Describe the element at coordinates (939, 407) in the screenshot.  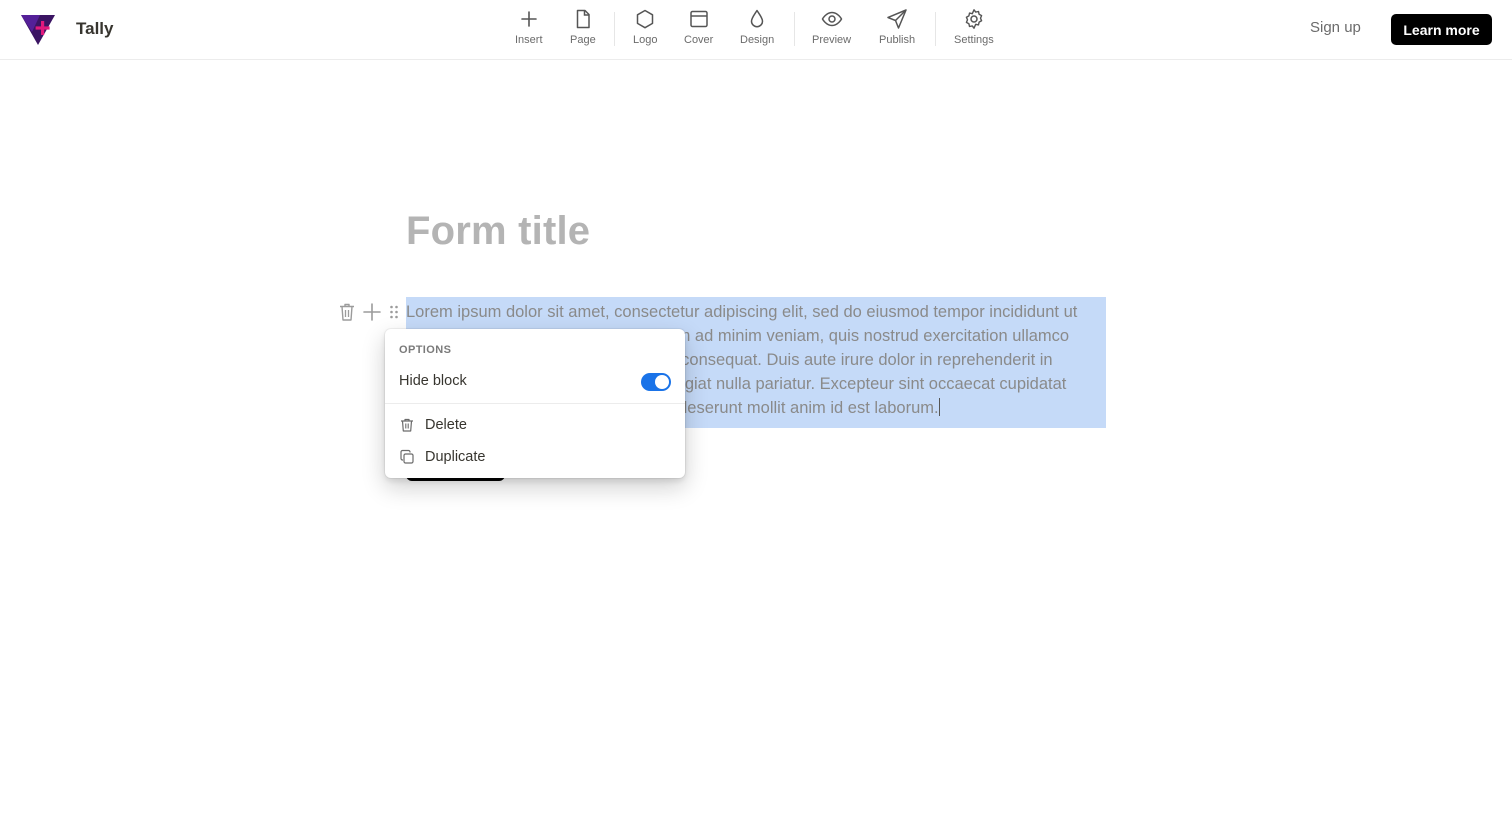
I see `text-caret` at that location.